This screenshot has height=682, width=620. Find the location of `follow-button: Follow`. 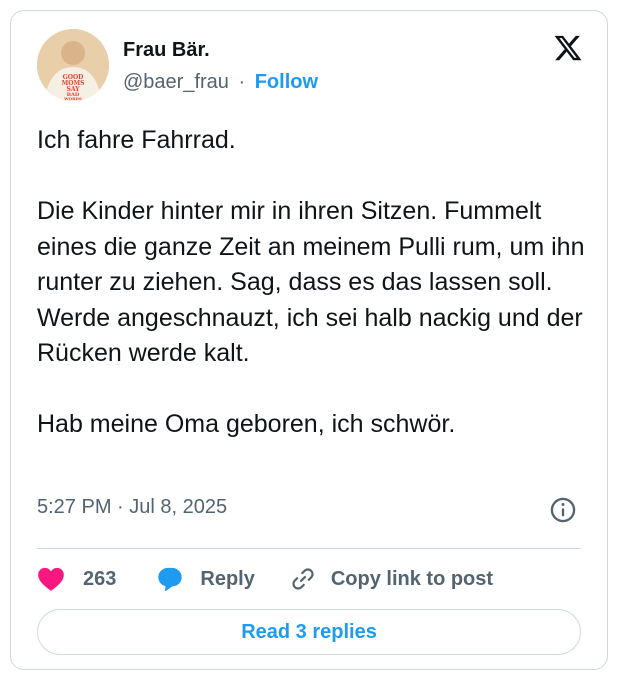

follow-button: Follow is located at coordinates (286, 82).